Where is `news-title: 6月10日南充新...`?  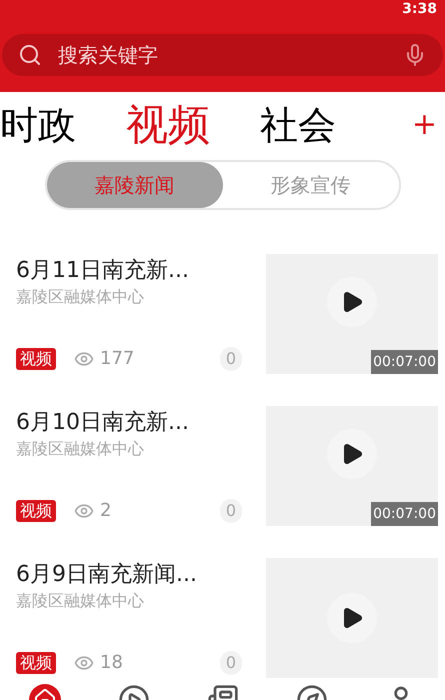 news-title: 6月10日南充新... is located at coordinates (141, 423).